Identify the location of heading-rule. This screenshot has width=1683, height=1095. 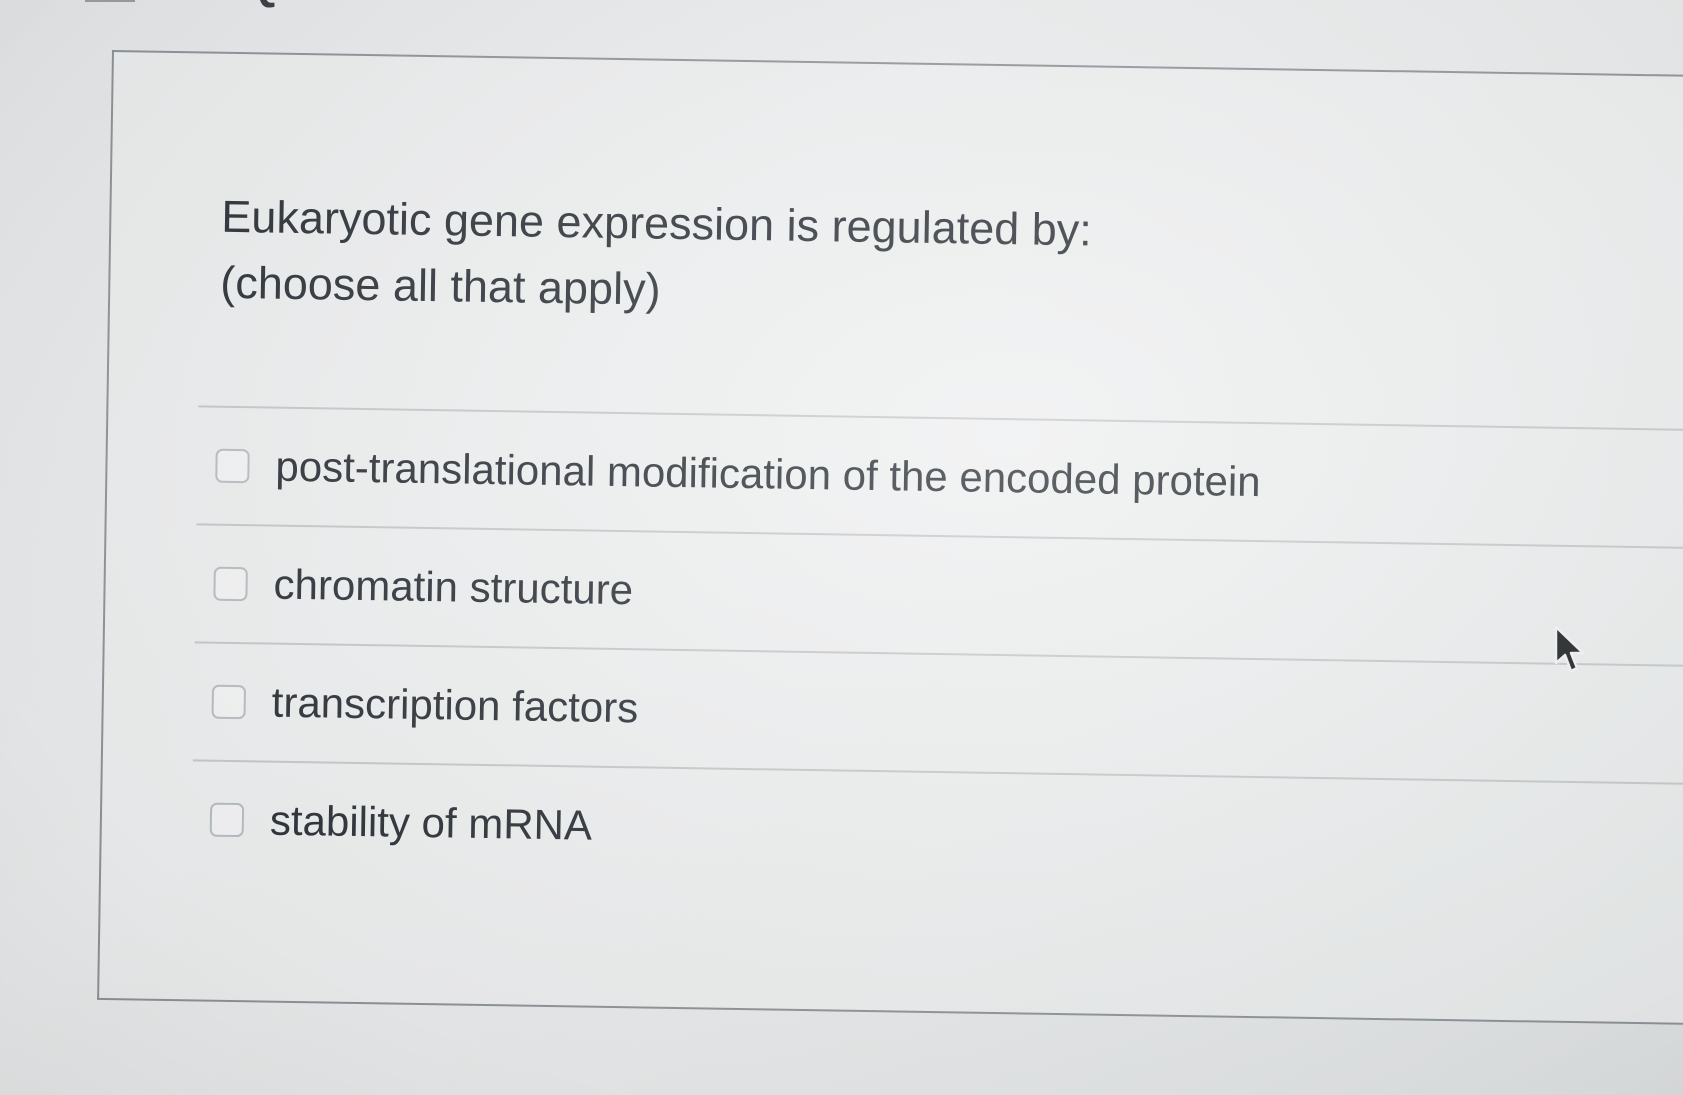
(110, 1).